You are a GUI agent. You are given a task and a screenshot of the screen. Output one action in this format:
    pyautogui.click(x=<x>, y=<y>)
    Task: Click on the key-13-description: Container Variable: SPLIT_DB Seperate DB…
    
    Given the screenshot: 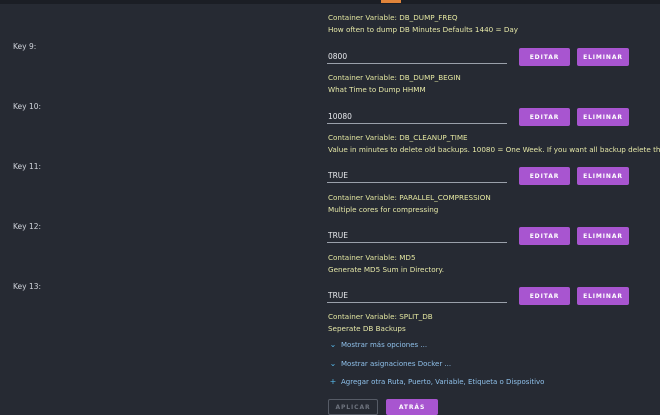 What is the action you would take?
    pyautogui.click(x=380, y=322)
    